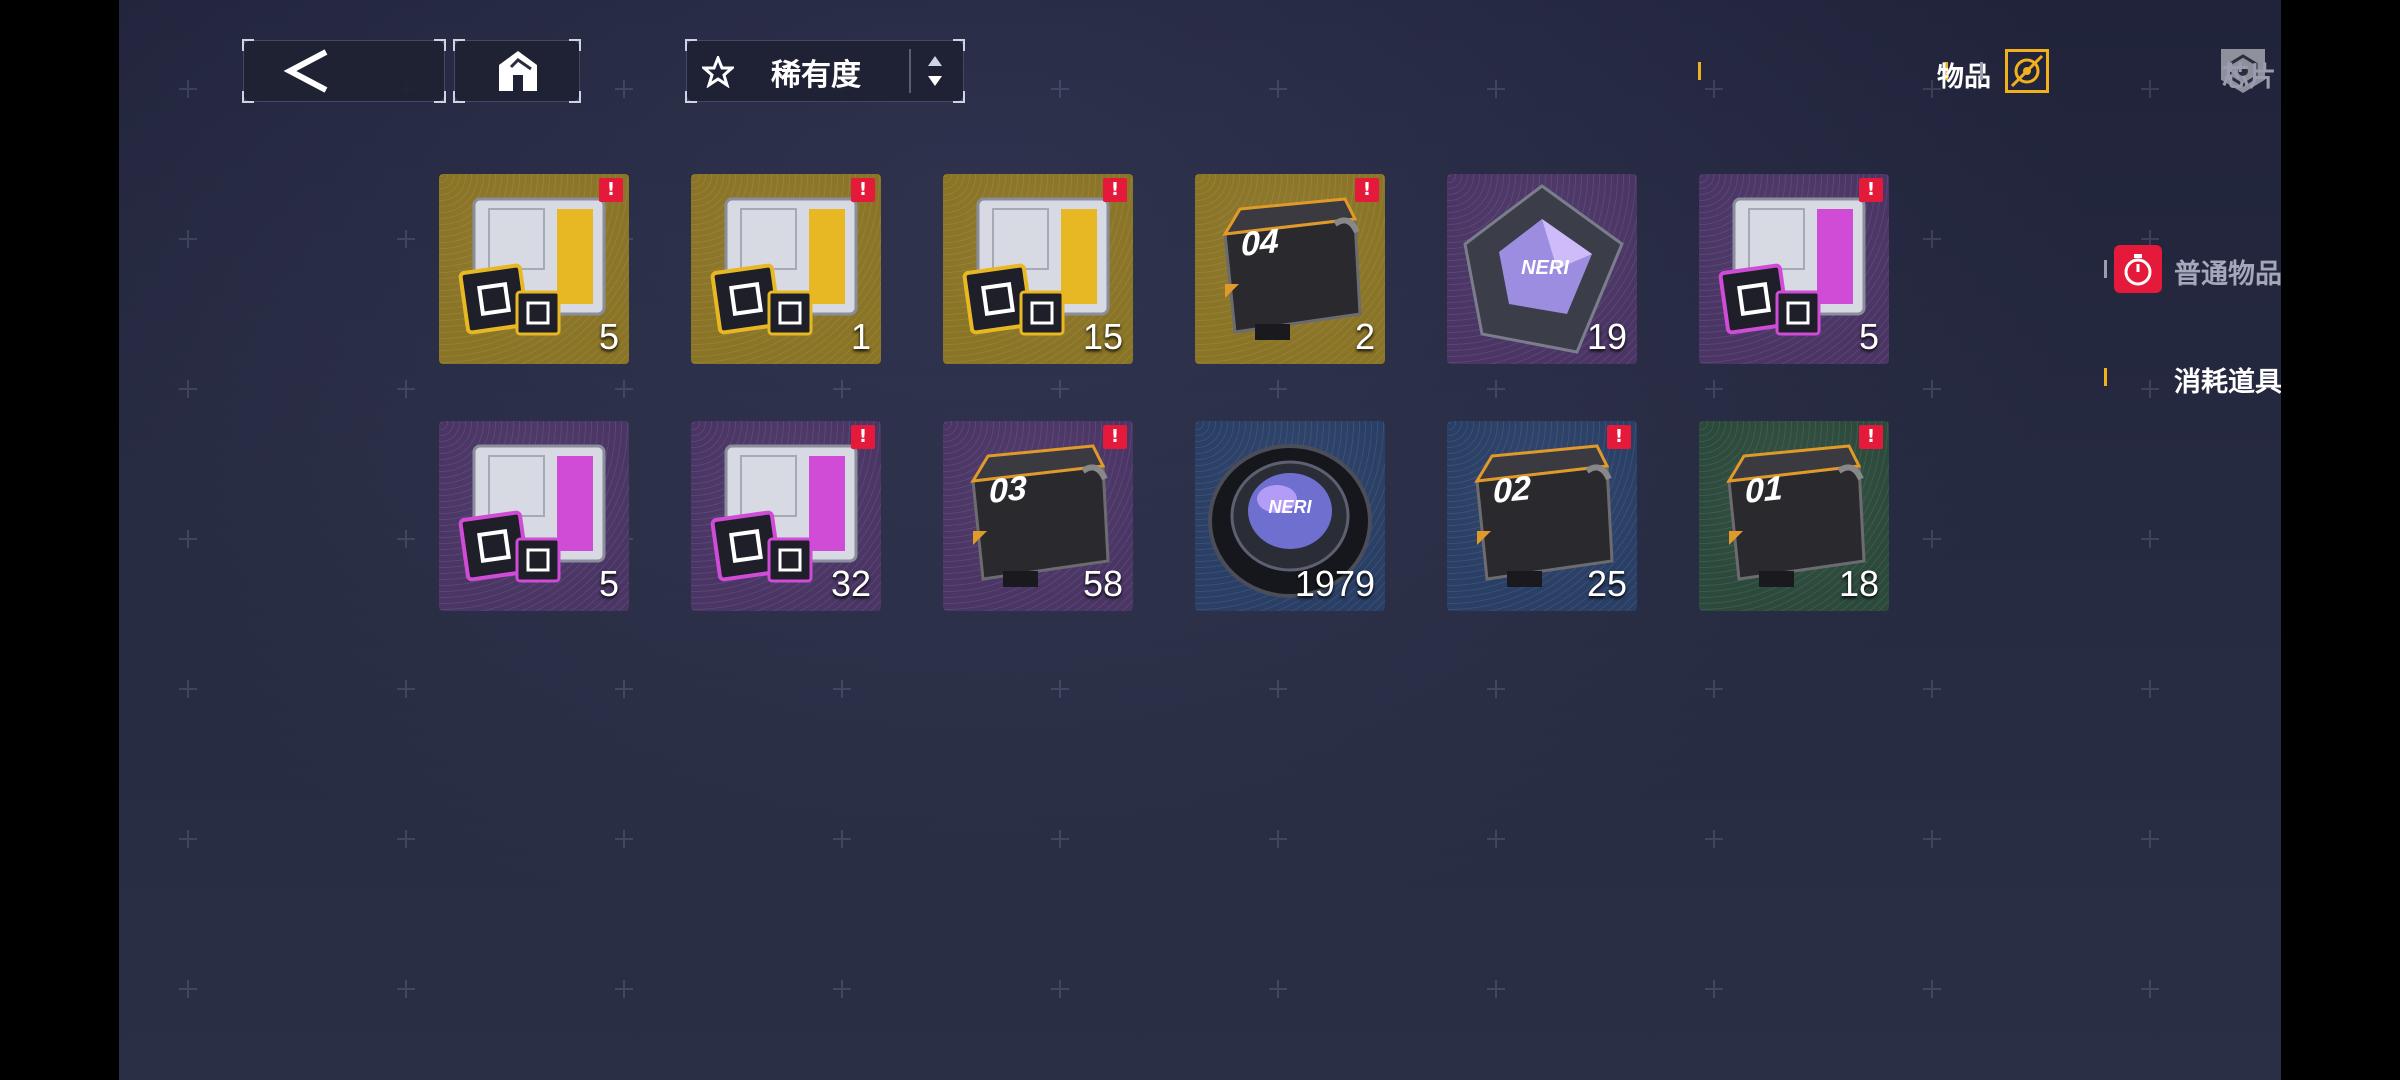  What do you see at coordinates (1334, 583) in the screenshot?
I see `item-count: 1979` at bounding box center [1334, 583].